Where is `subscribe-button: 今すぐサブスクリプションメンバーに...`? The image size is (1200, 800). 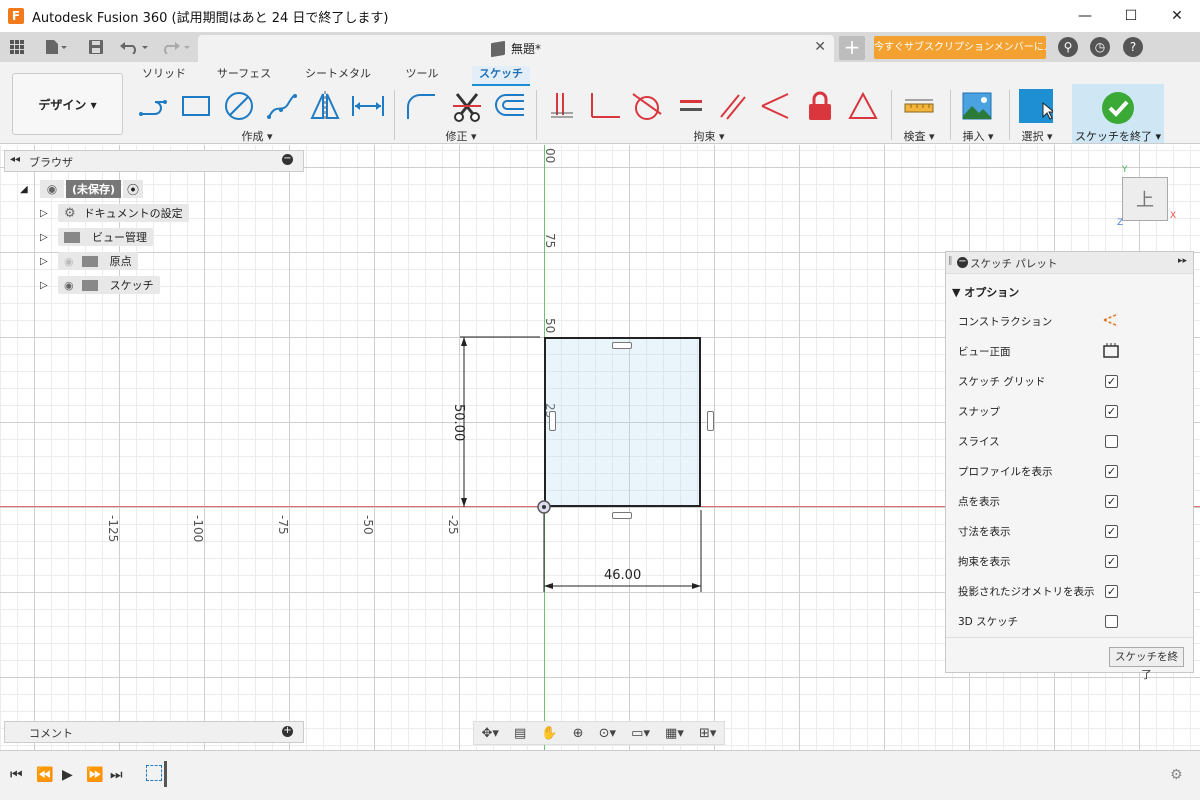
subscribe-button: 今すぐサブスクリプションメンバーに... is located at coordinates (960, 47).